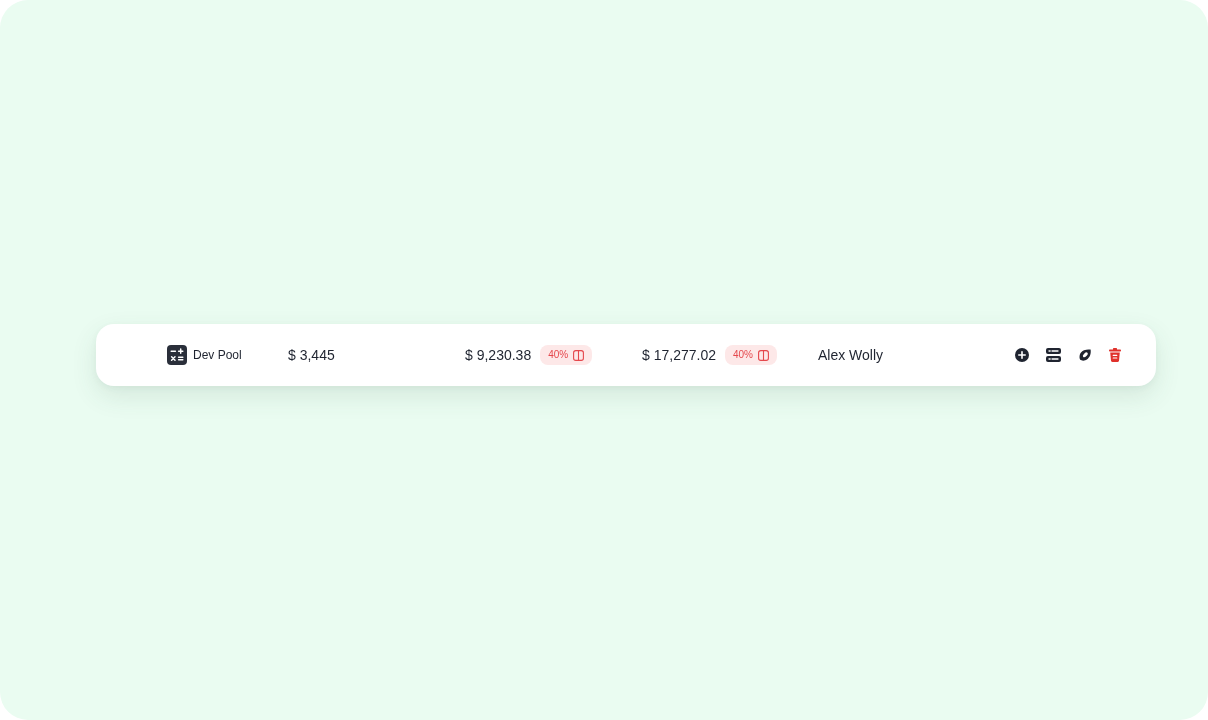 This screenshot has width=1208, height=720. I want to click on owner-name: Alex Wolly, so click(851, 355).